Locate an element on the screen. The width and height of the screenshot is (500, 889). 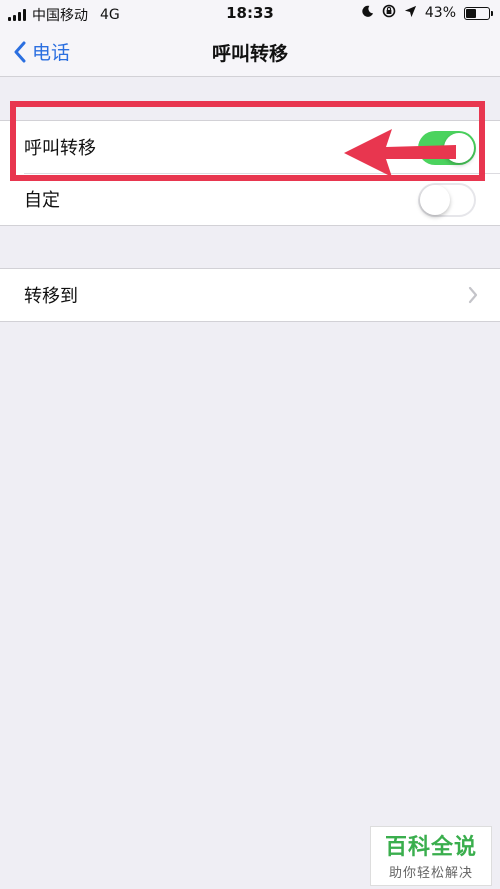
toggle-knob is located at coordinates (435, 200).